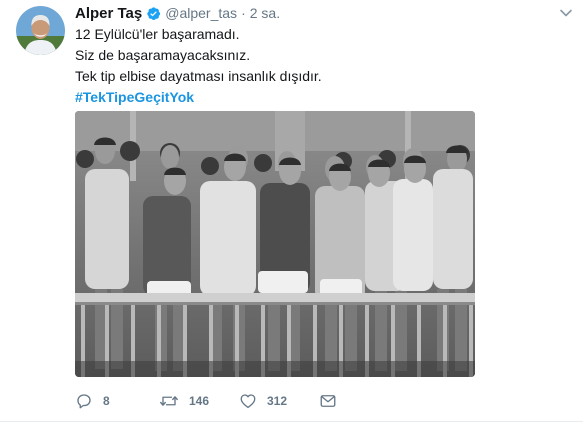 Image resolution: width=583 pixels, height=422 pixels. What do you see at coordinates (163, 55) in the screenshot?
I see `tweet-text-line: Siz de başaramayacaksınız.` at bounding box center [163, 55].